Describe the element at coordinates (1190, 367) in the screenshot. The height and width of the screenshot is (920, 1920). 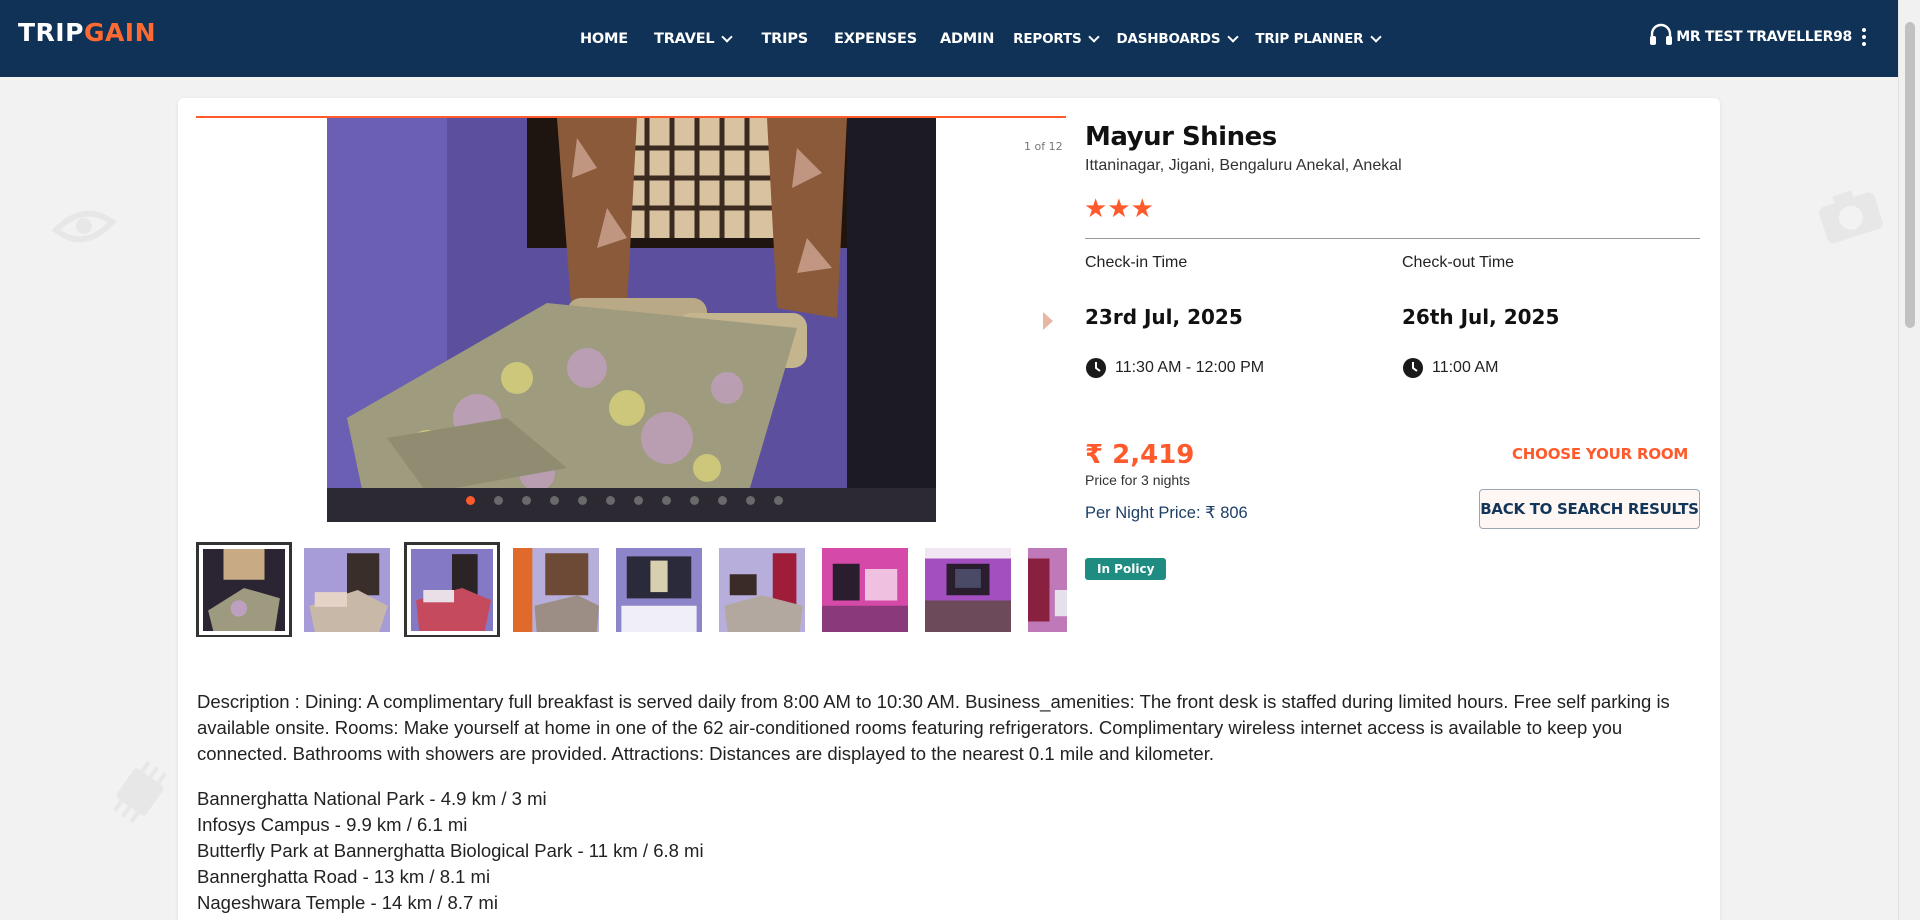
I see `checkin-time-text: 11:30 AM - 12:00 PM` at that location.